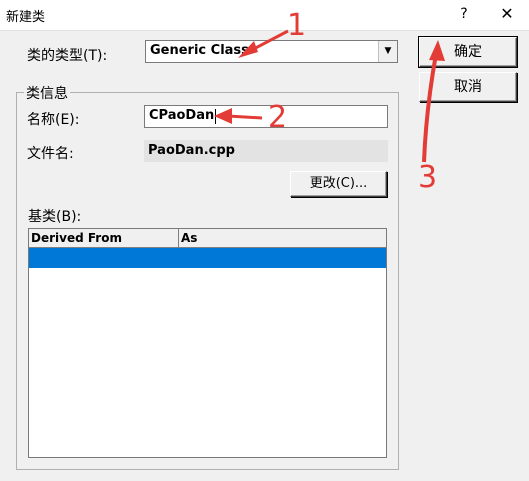 The image size is (529, 481). I want to click on annotation-overlay, so click(329, 96).